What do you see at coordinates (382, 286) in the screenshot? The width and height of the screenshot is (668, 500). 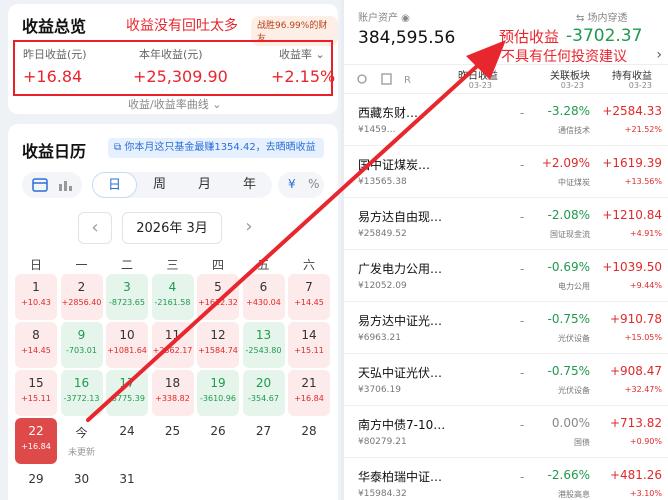 I see `fund-amount: ¥12052.09` at bounding box center [382, 286].